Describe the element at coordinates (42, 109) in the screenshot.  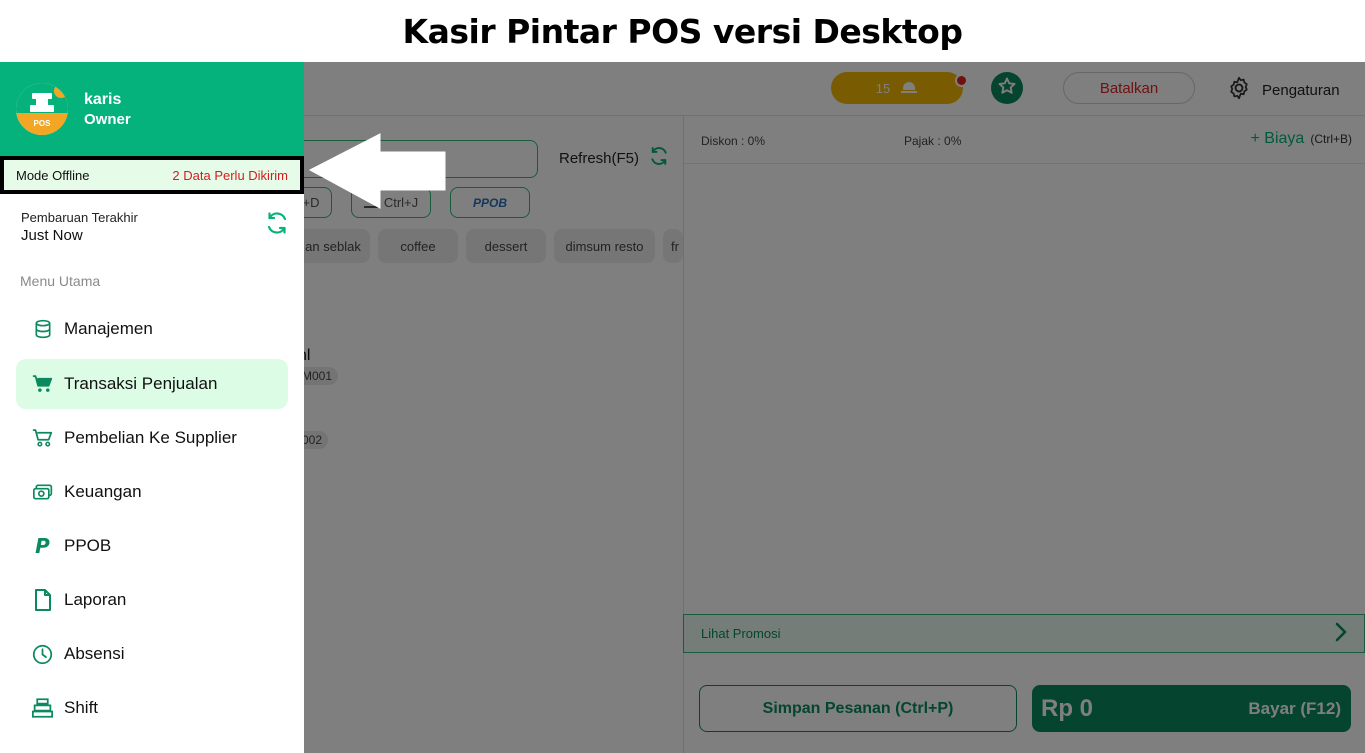
I see `avatar: POS` at that location.